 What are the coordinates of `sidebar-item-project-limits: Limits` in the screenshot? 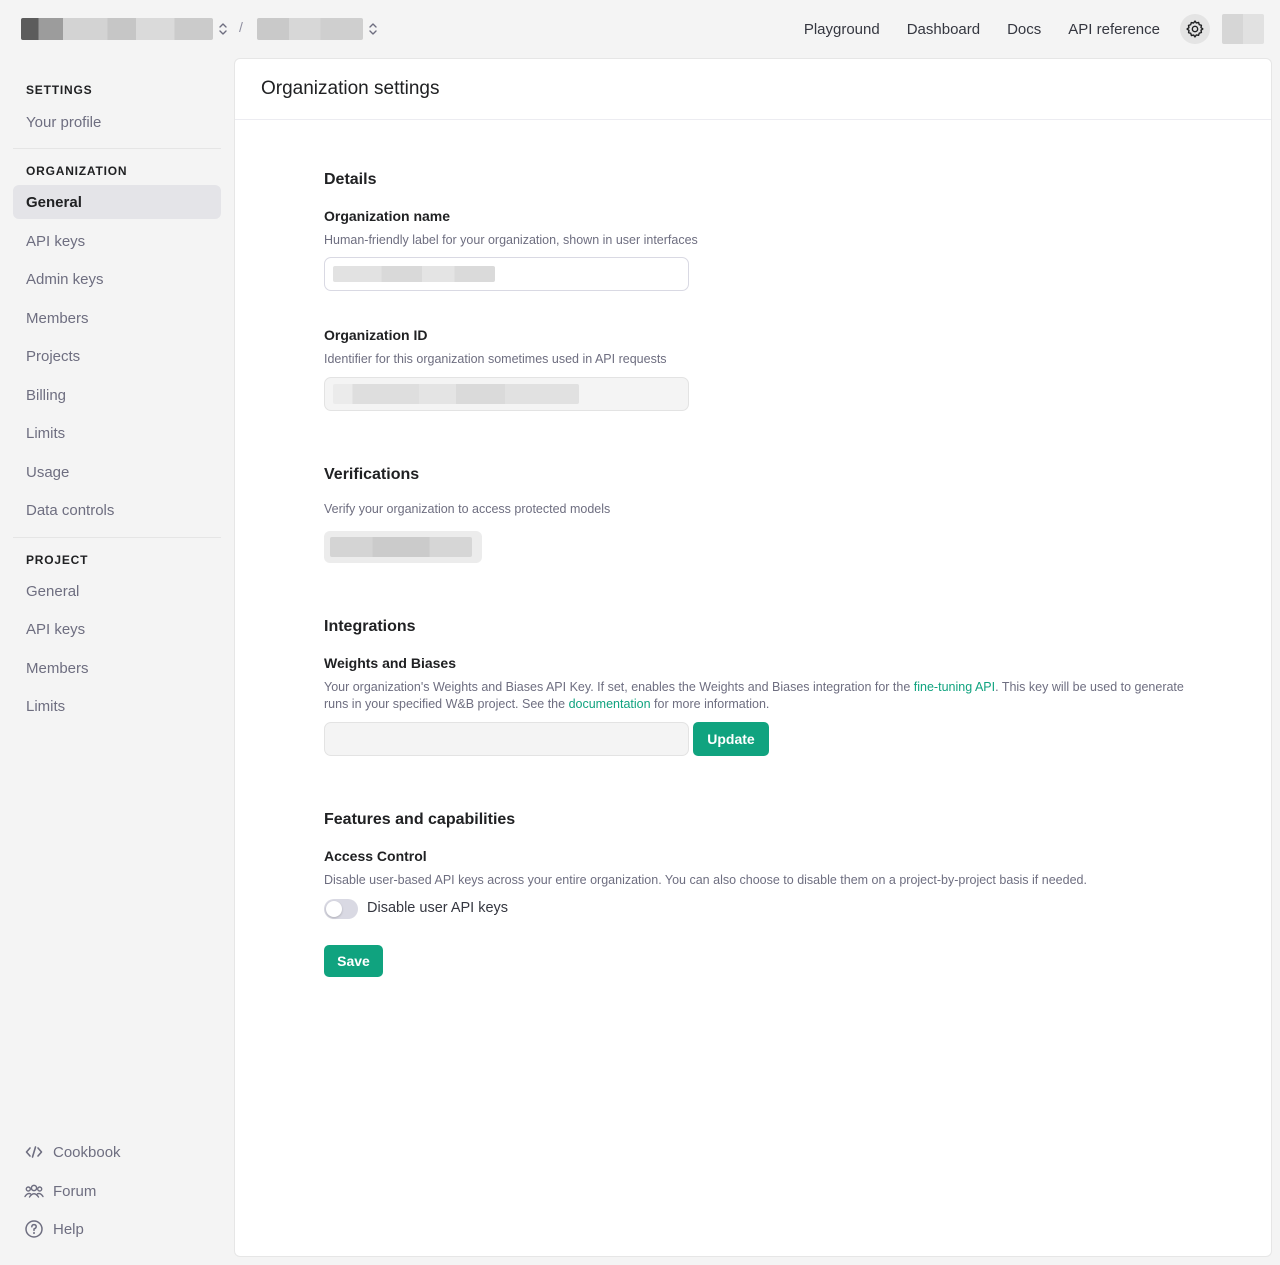 It's located at (117, 706).